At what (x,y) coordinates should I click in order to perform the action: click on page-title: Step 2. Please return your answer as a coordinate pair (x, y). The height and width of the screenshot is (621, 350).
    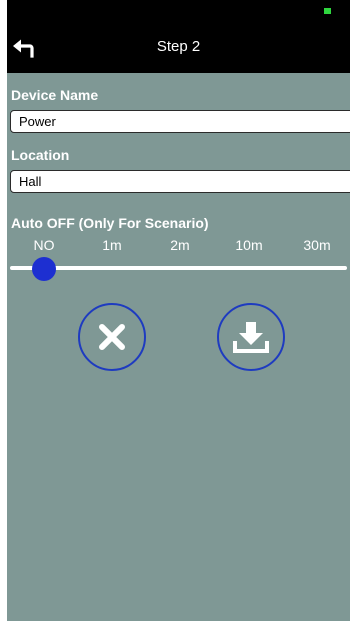
    Looking at the image, I should click on (178, 46).